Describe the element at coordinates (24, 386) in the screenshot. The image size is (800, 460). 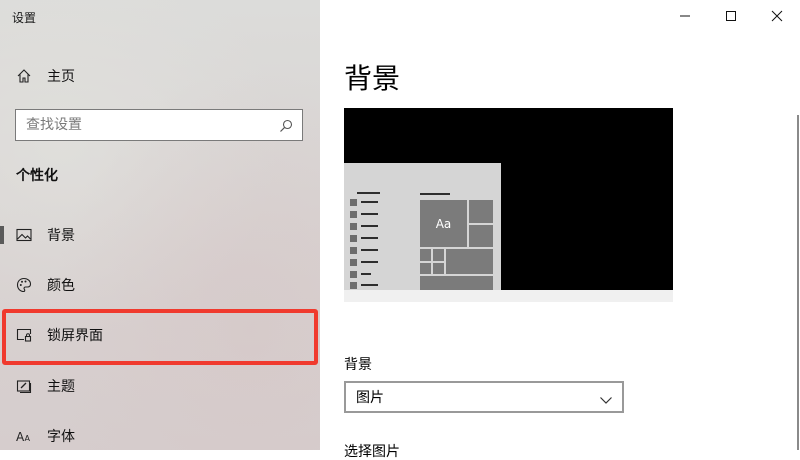
I see `theme-icon` at that location.